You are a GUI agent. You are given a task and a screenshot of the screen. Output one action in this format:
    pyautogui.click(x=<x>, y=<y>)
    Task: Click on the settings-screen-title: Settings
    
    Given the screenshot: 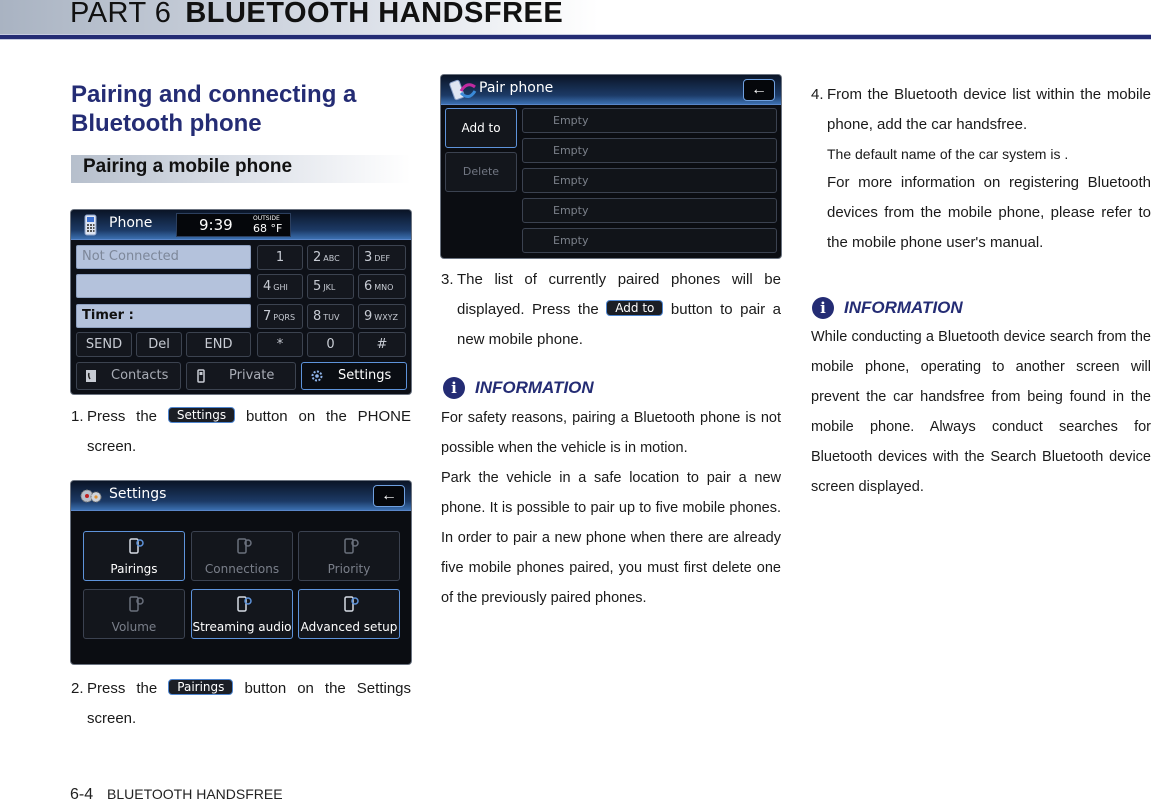 What is the action you would take?
    pyautogui.click(x=138, y=494)
    